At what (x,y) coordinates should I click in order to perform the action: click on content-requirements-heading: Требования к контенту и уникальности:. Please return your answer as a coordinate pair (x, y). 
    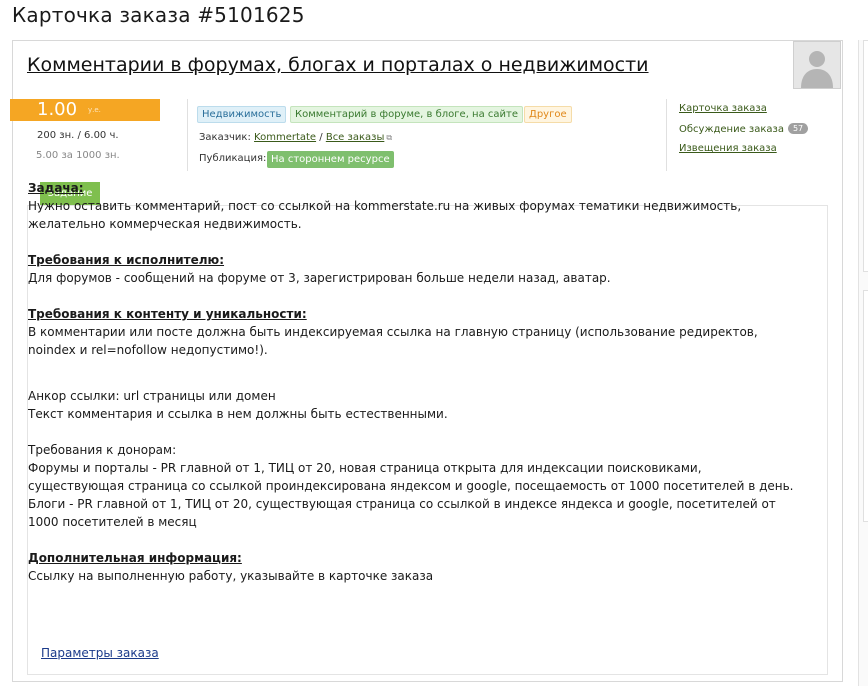
    Looking at the image, I should click on (167, 314).